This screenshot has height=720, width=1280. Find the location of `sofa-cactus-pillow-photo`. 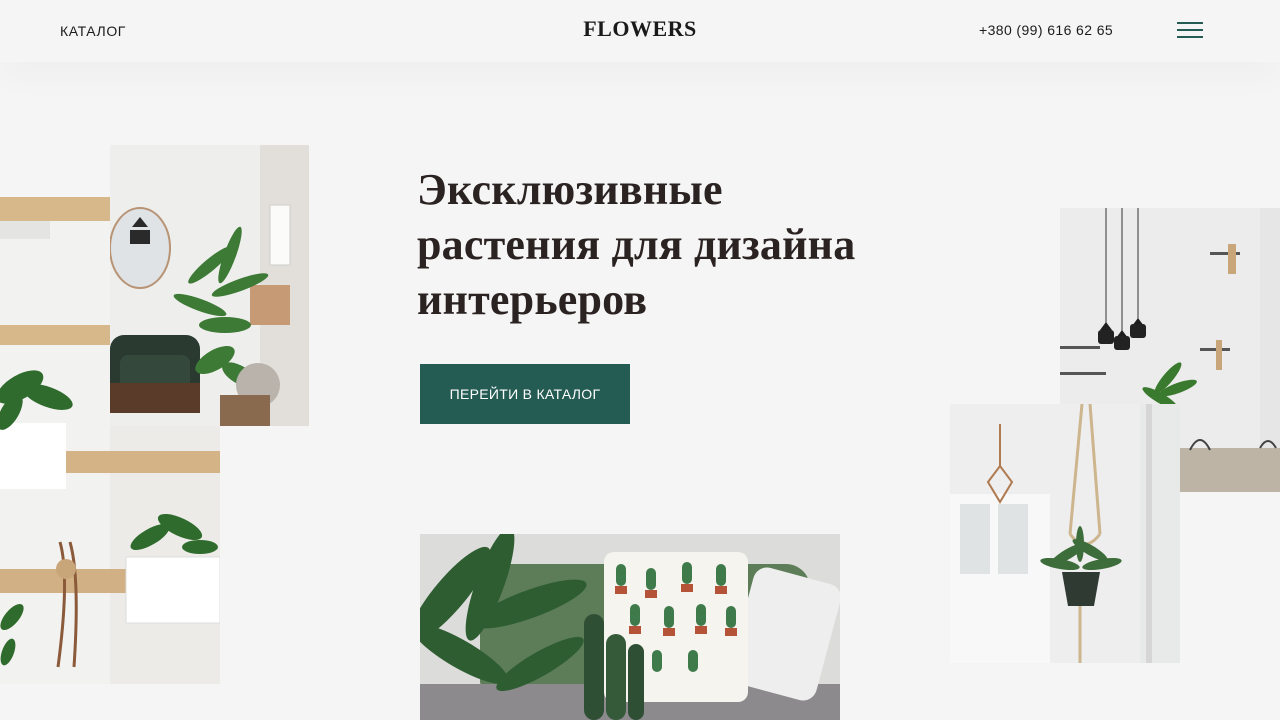

sofa-cactus-pillow-photo is located at coordinates (630, 627).